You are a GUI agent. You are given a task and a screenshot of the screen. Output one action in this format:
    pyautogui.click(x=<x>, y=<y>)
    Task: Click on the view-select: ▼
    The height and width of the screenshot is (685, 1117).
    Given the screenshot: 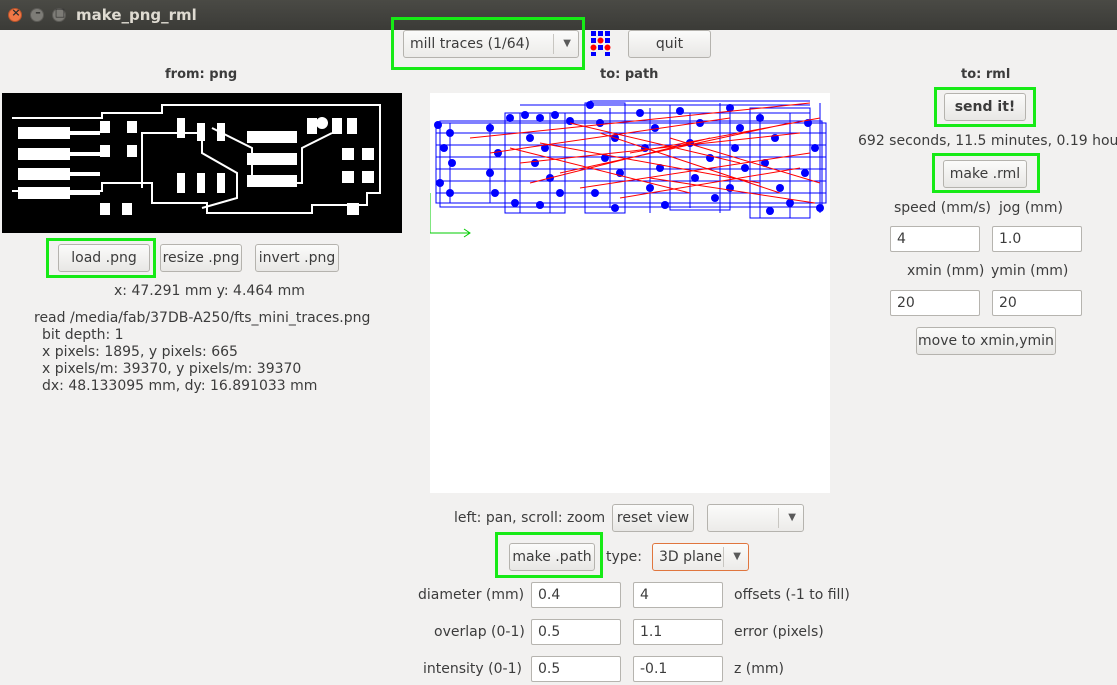 What is the action you would take?
    pyautogui.click(x=755, y=518)
    